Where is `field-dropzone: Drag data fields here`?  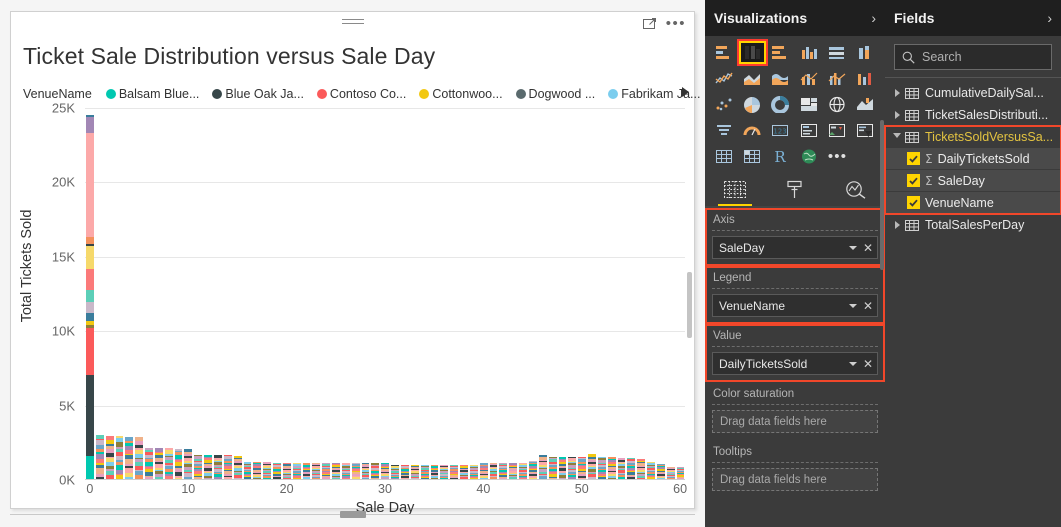
field-dropzone: Drag data fields here is located at coordinates (795, 421).